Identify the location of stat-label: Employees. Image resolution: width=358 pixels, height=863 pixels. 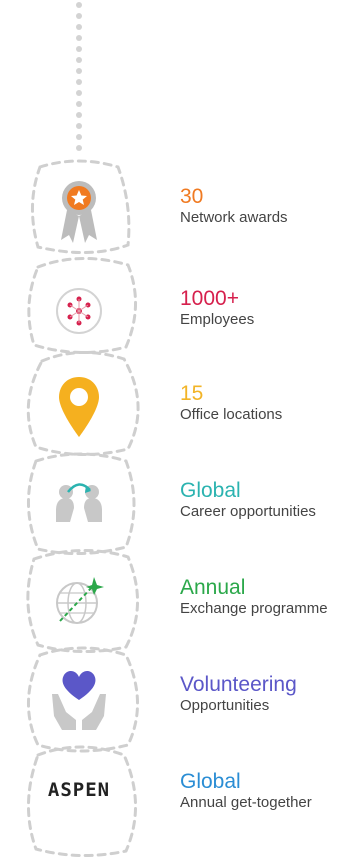
(217, 319).